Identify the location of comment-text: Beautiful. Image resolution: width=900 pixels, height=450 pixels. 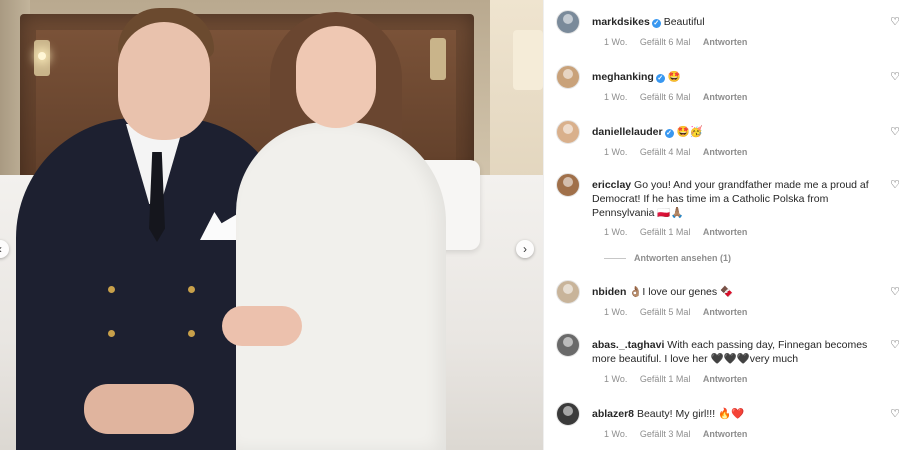
(684, 22).